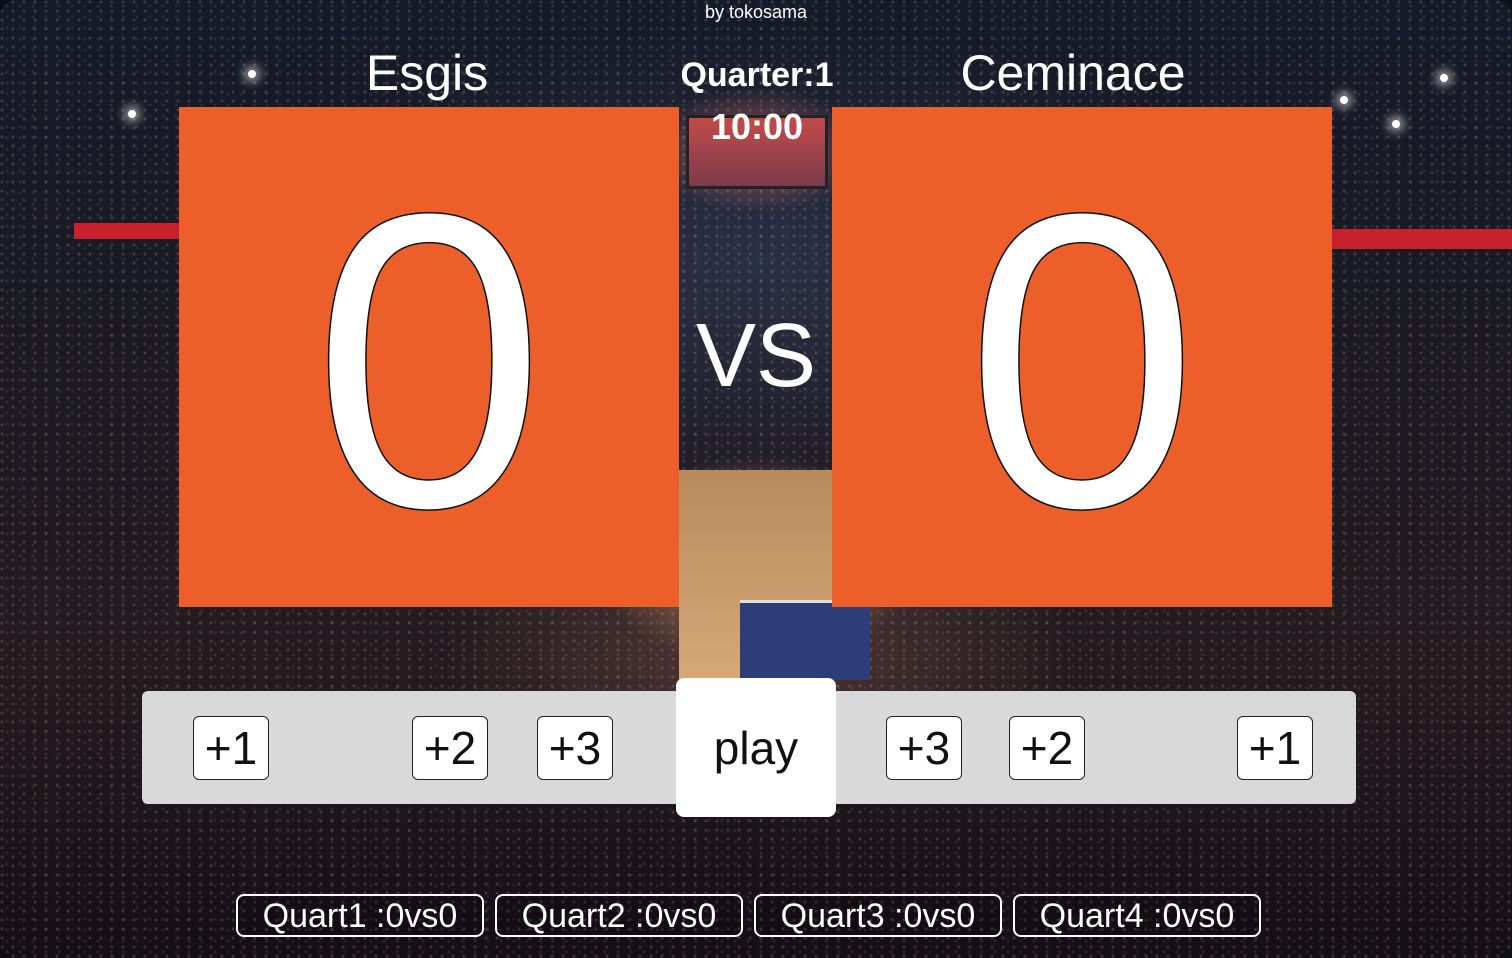  Describe the element at coordinates (757, 75) in the screenshot. I see `quarter-label: Quarter:1` at that location.